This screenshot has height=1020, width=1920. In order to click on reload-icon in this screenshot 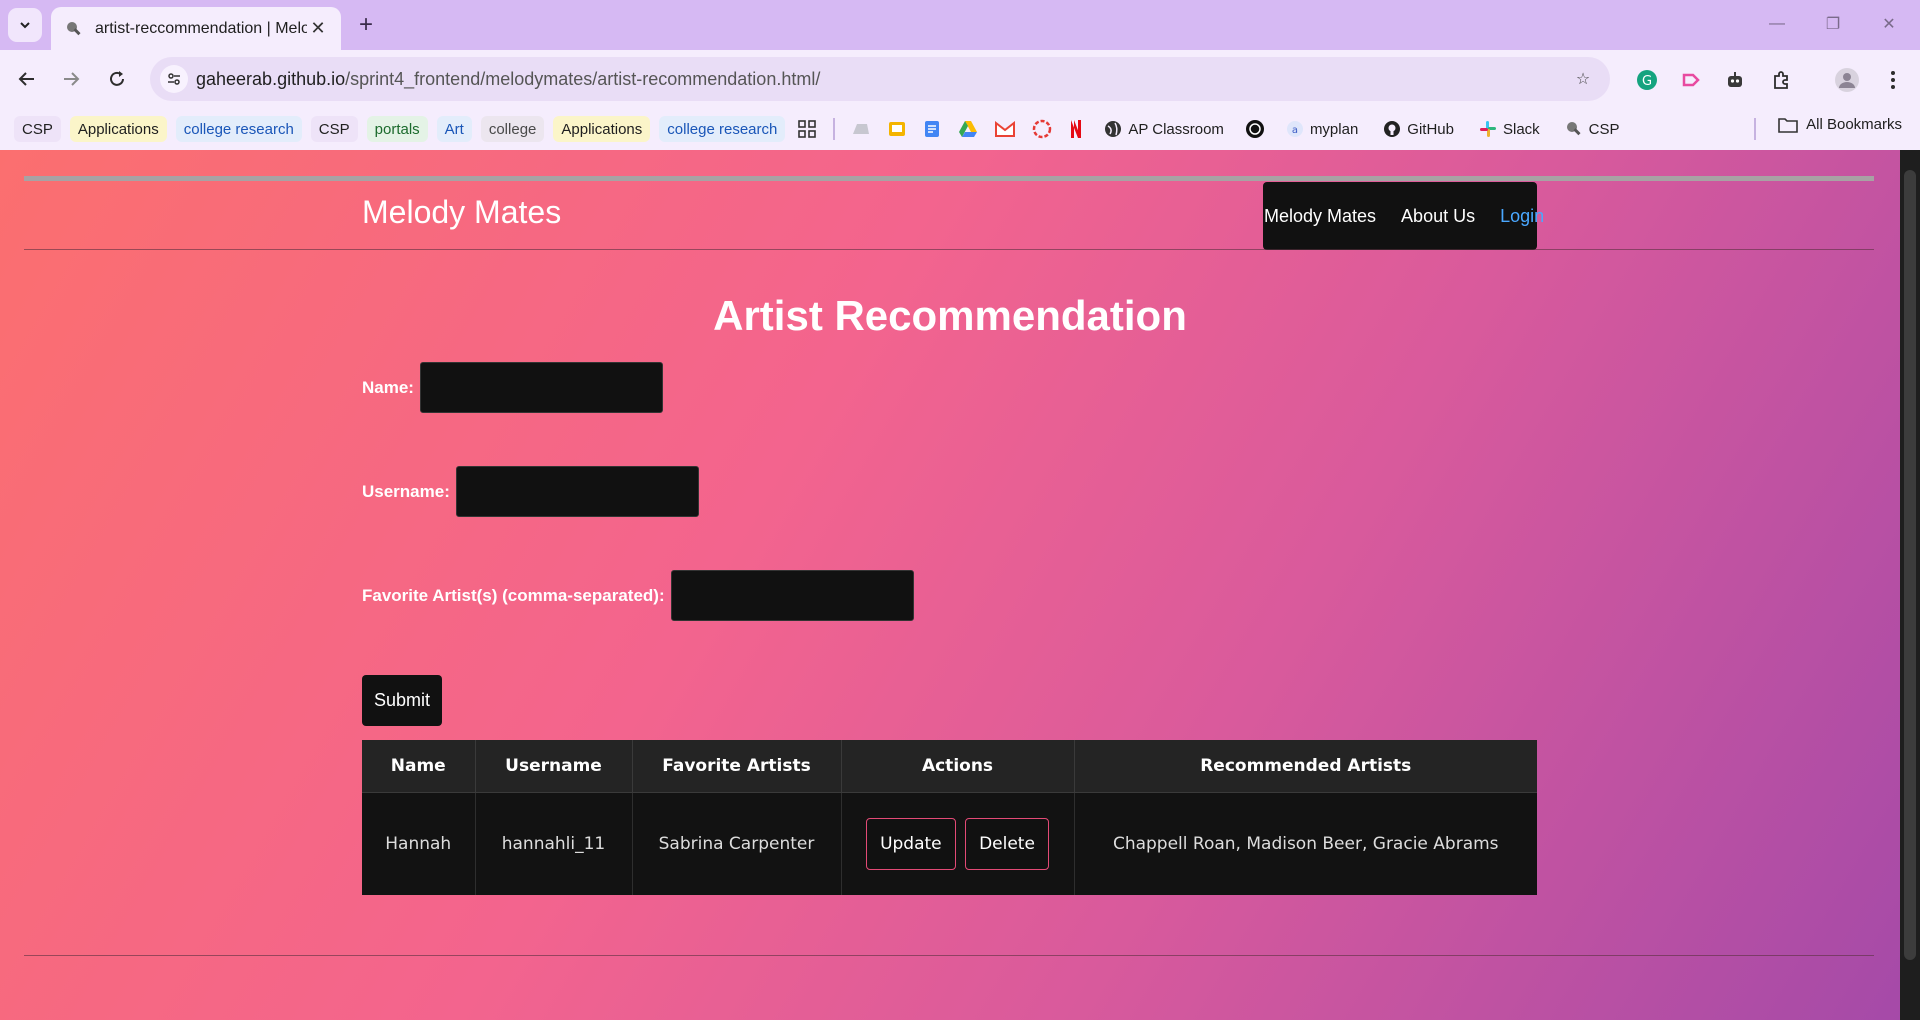, I will do `click(117, 78)`.